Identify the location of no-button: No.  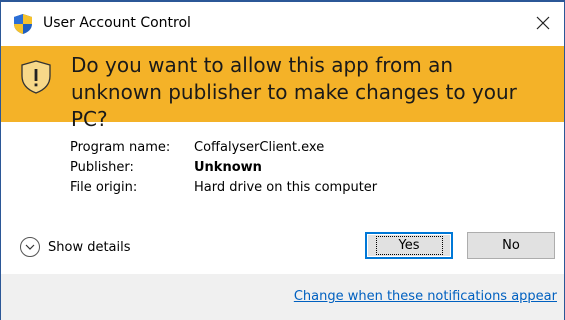
(511, 245).